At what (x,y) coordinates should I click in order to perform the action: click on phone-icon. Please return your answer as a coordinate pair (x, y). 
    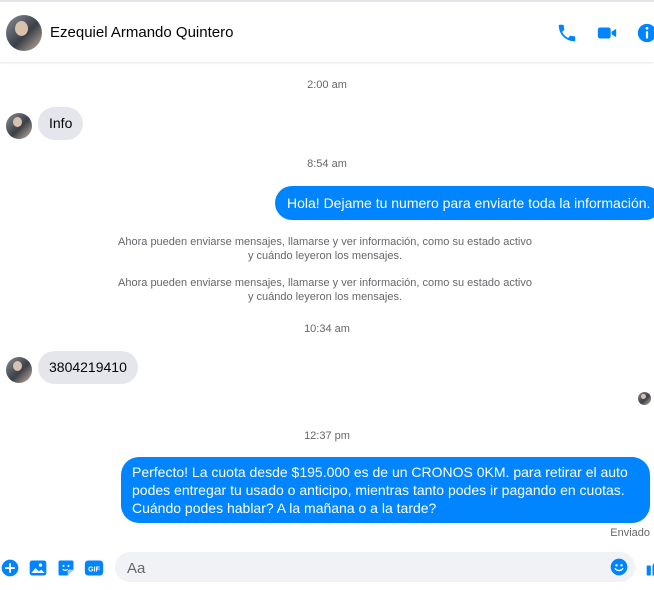
    Looking at the image, I should click on (567, 33).